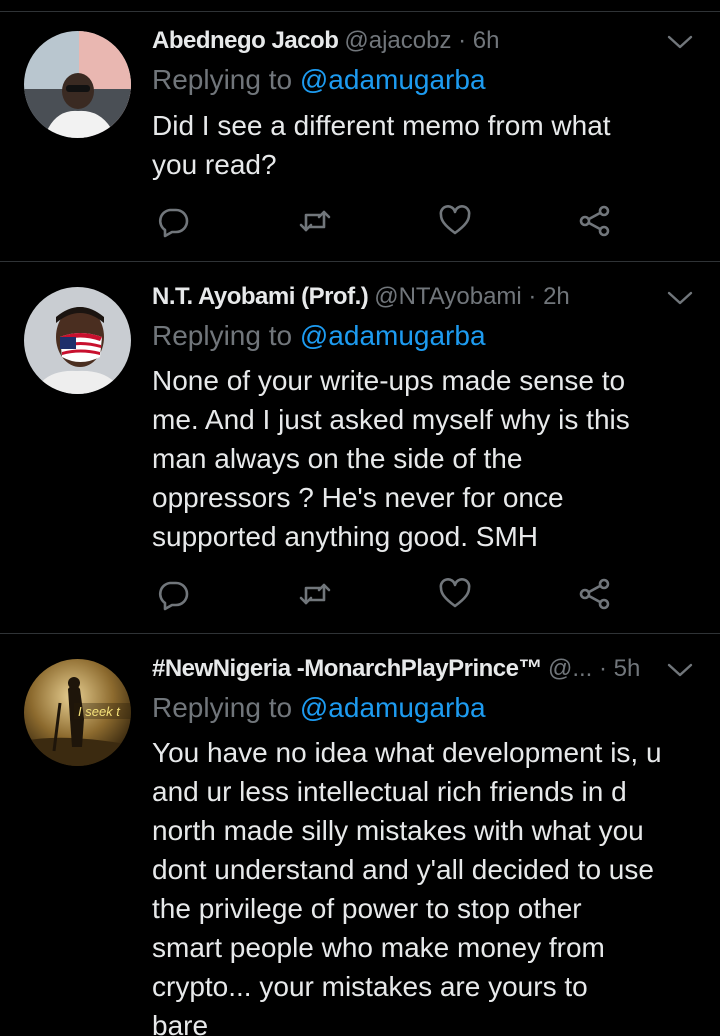 This screenshot has height=1036, width=720. What do you see at coordinates (422, 40) in the screenshot?
I see `handle-time: @ajacobz · 6h` at bounding box center [422, 40].